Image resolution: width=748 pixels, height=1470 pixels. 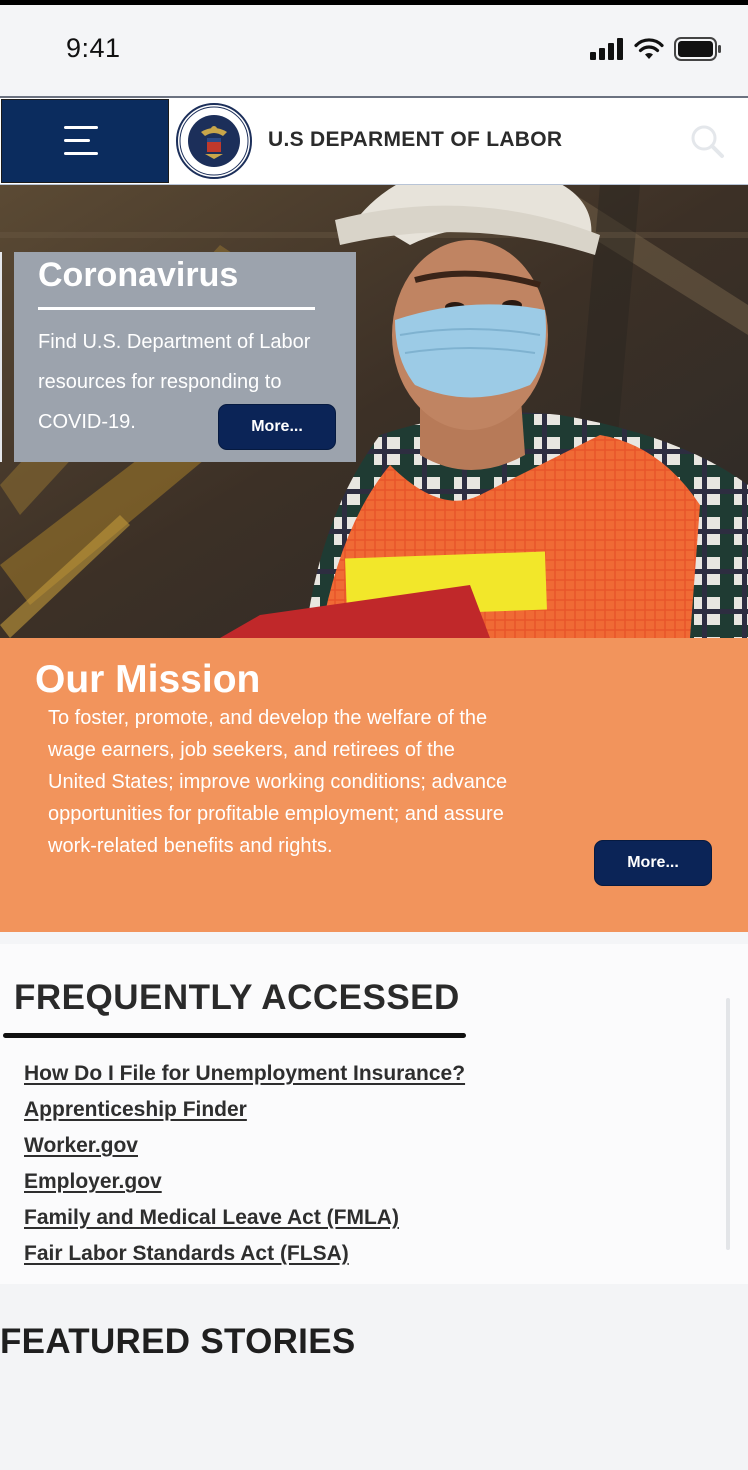 I want to click on list-item: Worker.gov, so click(x=244, y=1152).